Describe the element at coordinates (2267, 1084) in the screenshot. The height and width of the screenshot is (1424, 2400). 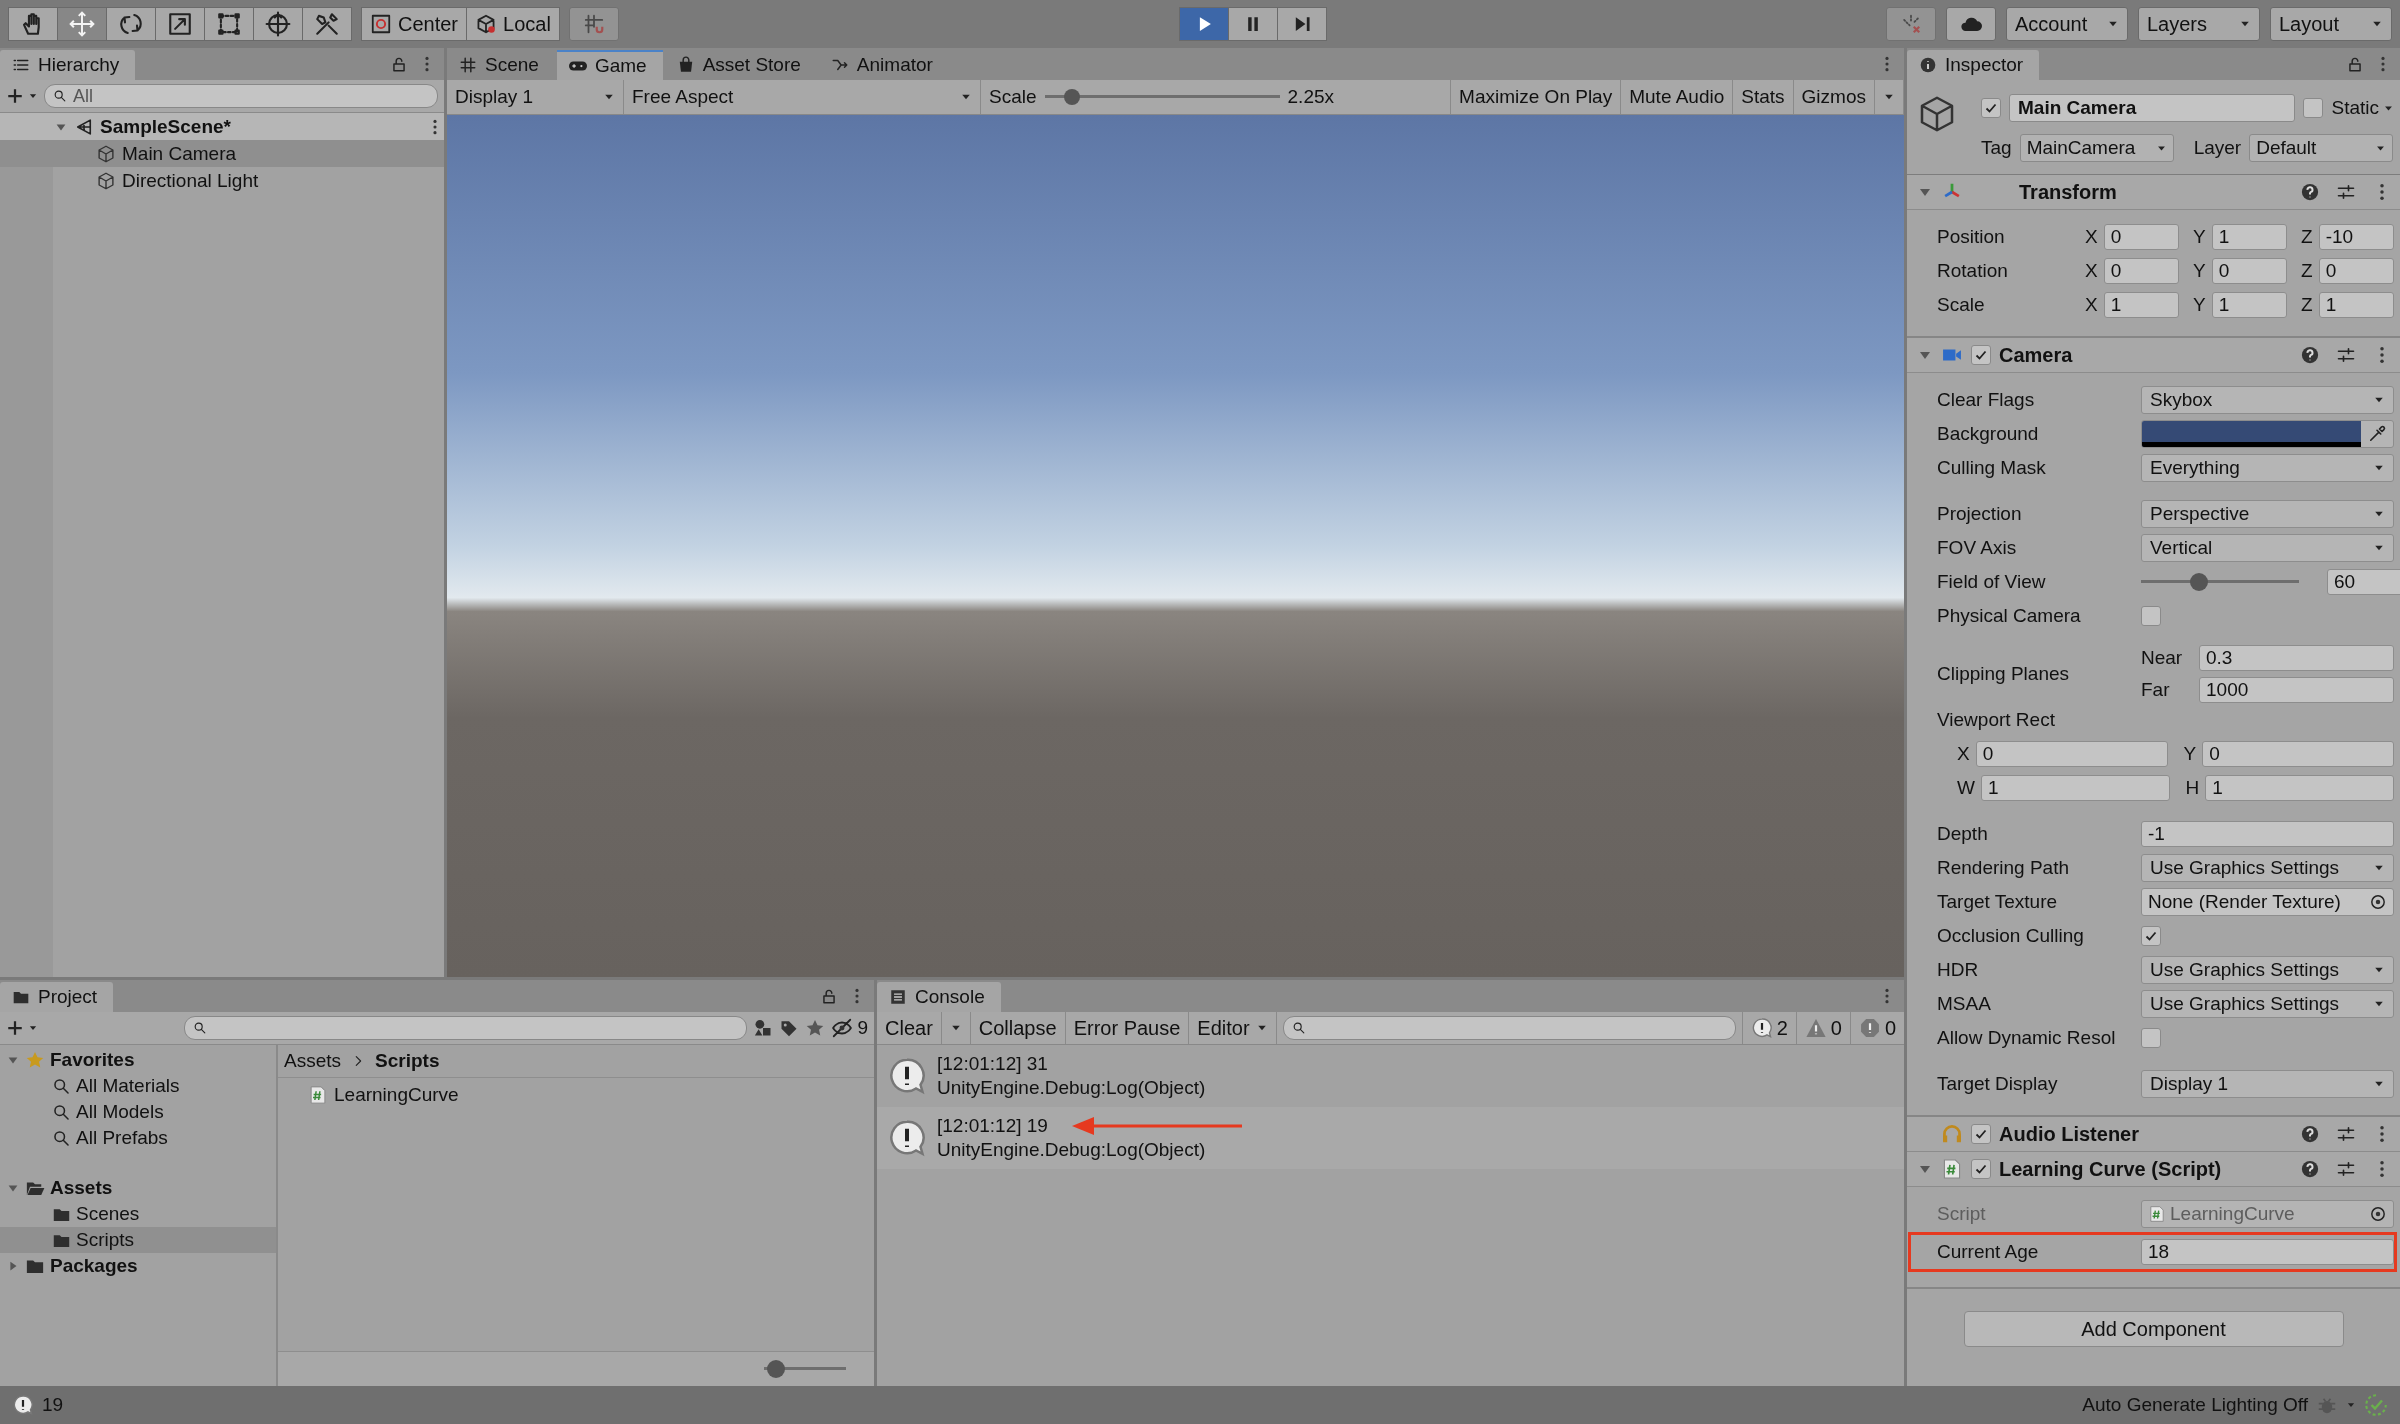
I see `dropdown: Display 1` at that location.